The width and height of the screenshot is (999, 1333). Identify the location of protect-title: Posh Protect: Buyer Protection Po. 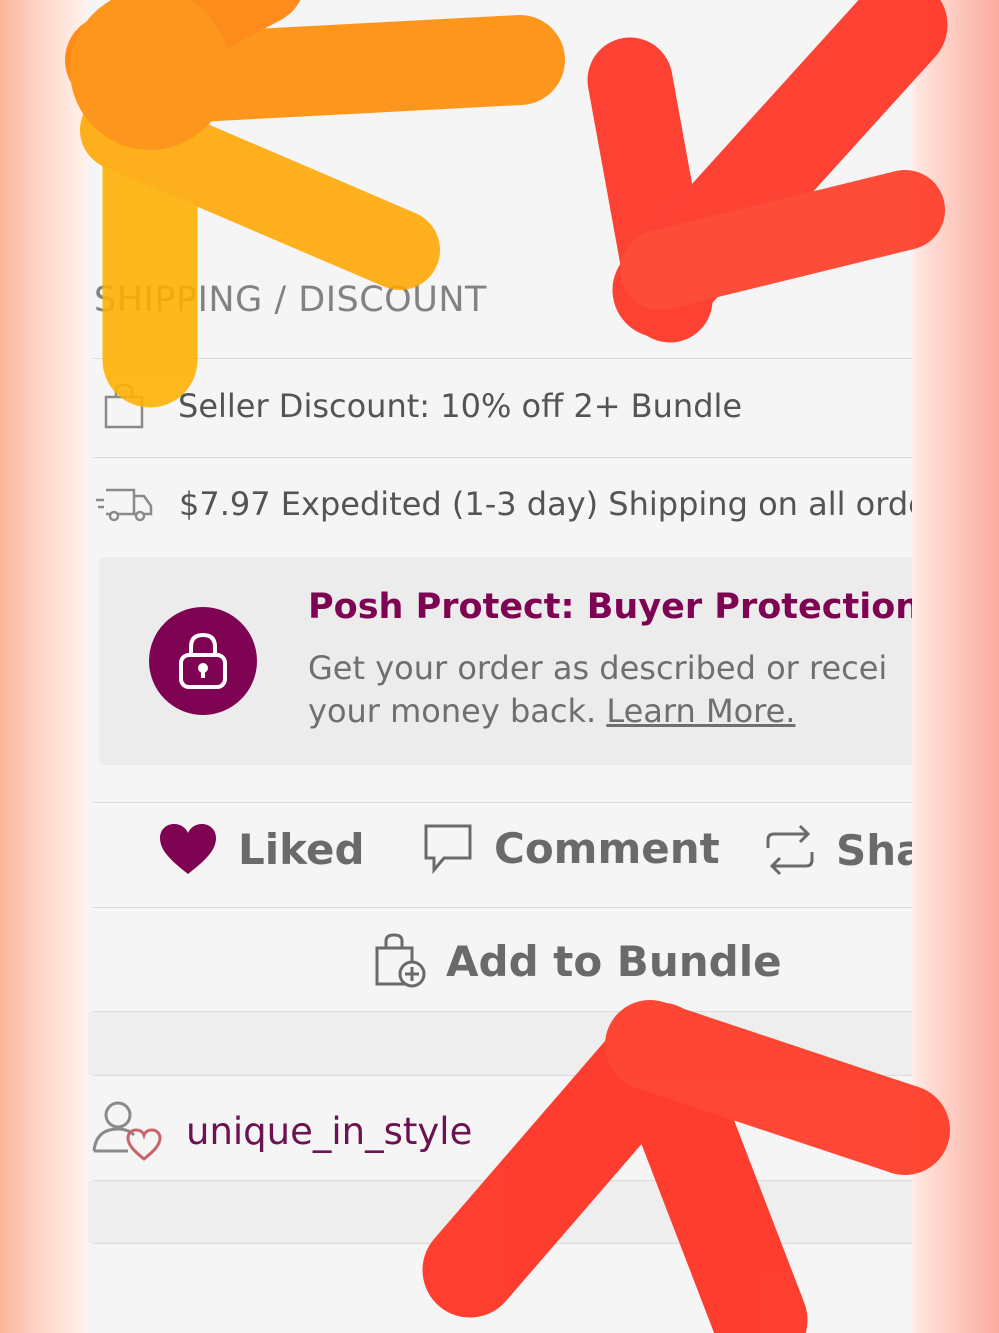
(610, 607).